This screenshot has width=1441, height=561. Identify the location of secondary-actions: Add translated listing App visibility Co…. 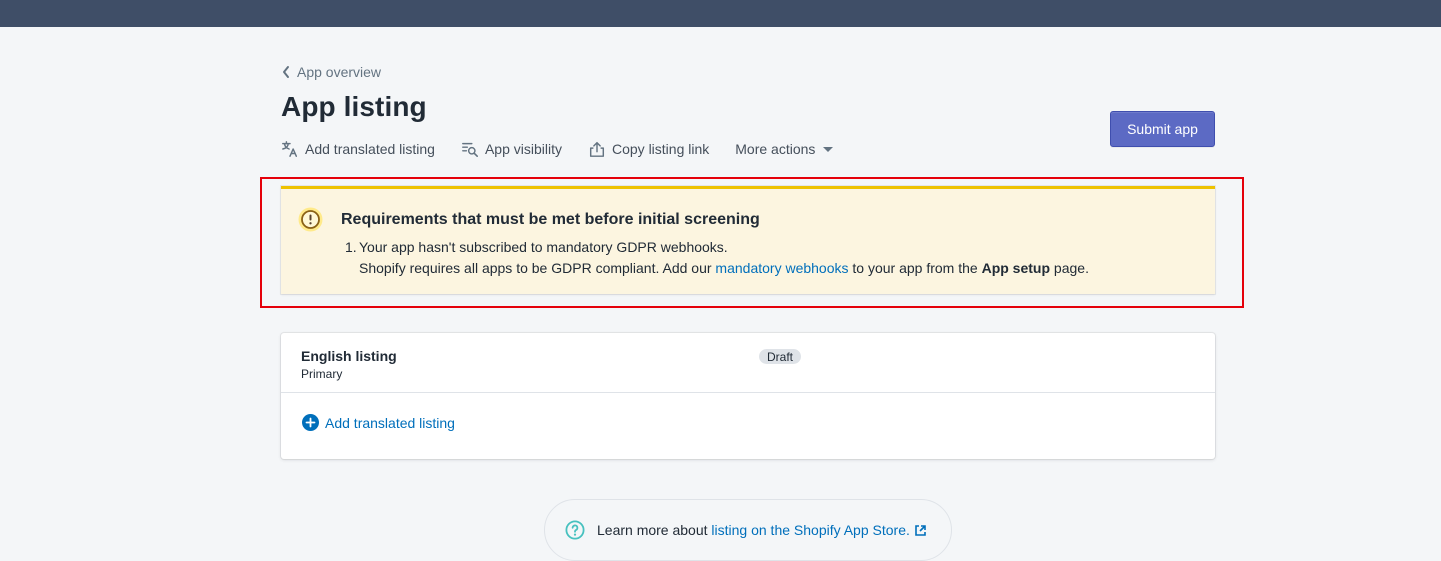
(557, 149).